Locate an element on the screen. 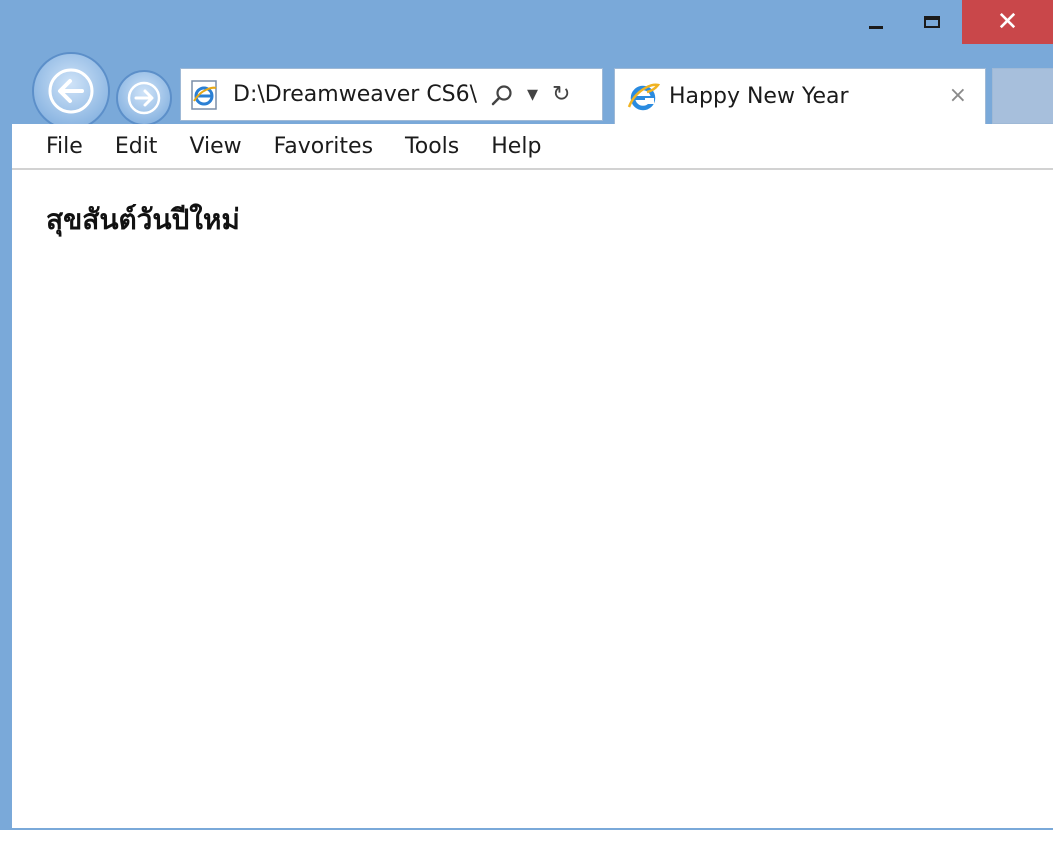 The height and width of the screenshot is (843, 1053). maximize-icon is located at coordinates (932, 22).